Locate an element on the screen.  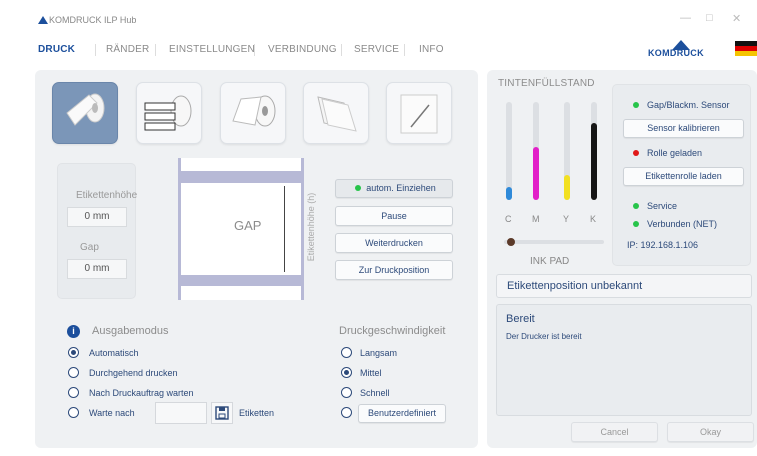
printer-state-box: Bereit Der Drucker ist bereit is located at coordinates (624, 360).